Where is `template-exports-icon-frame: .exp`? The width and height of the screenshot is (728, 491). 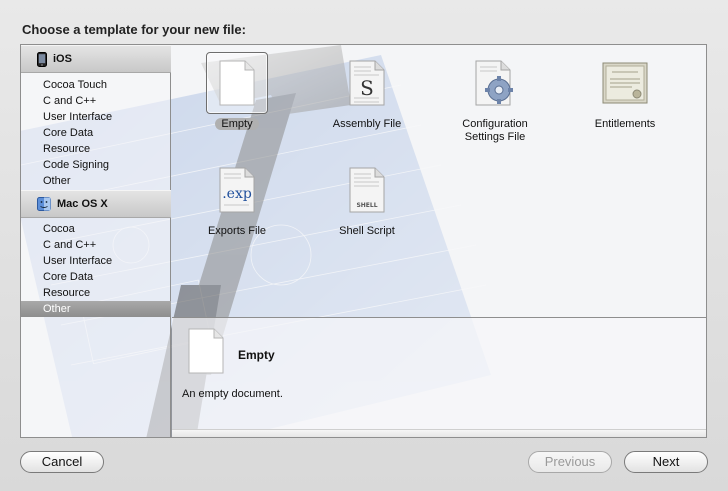
template-exports-icon-frame: .exp is located at coordinates (237, 190).